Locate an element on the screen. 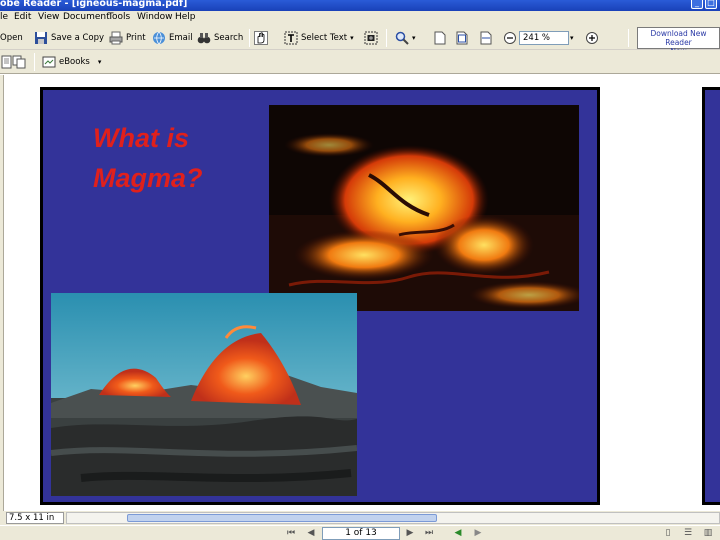 The image size is (720, 540). menu-tools: Tools is located at coordinates (119, 17).